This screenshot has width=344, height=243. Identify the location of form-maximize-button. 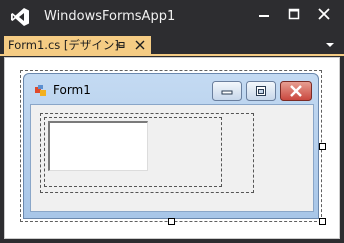
(261, 91).